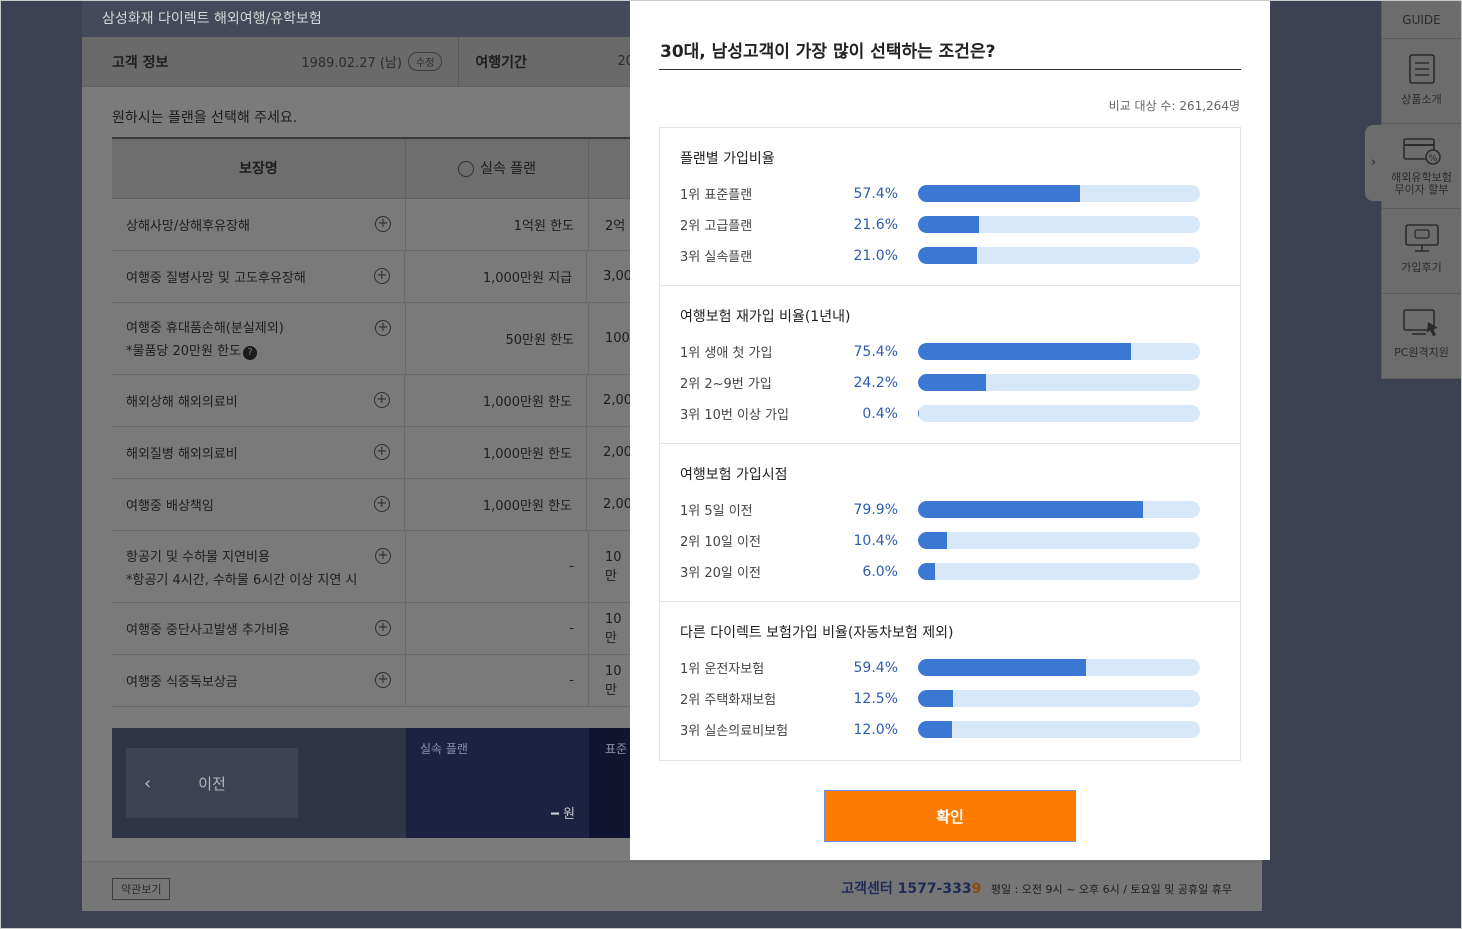 The width and height of the screenshot is (1462, 929). What do you see at coordinates (613, 628) in the screenshot?
I see `plan-value-cell-2: 10만` at bounding box center [613, 628].